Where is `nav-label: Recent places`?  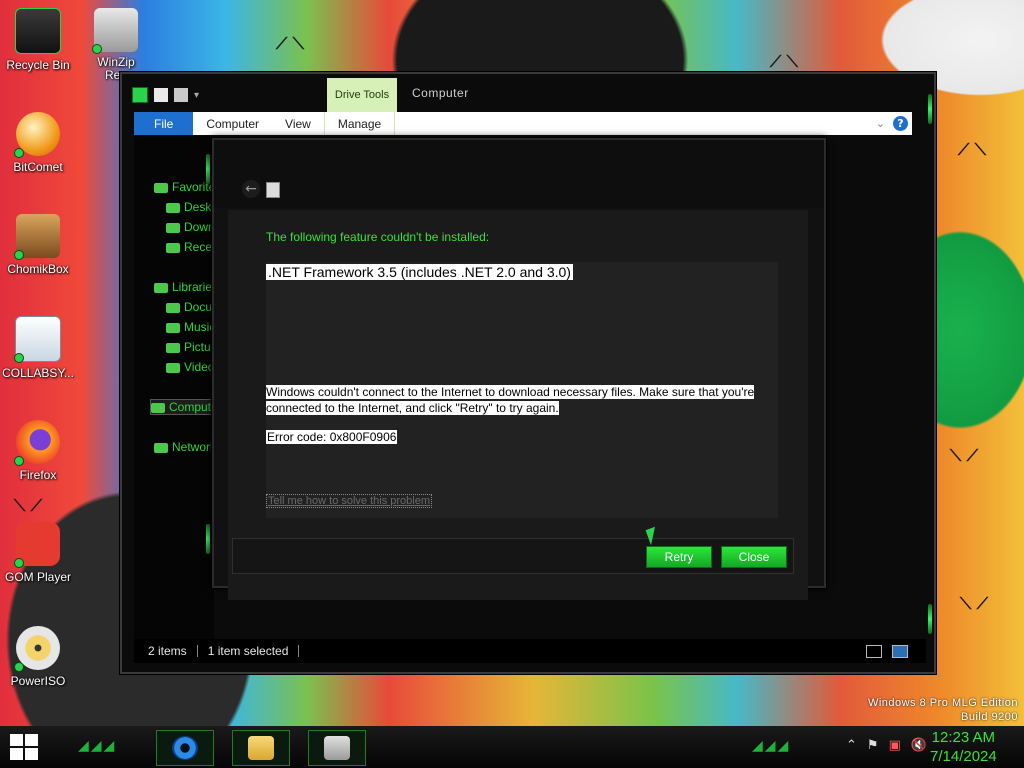 nav-label: Recent places is located at coordinates (199, 247).